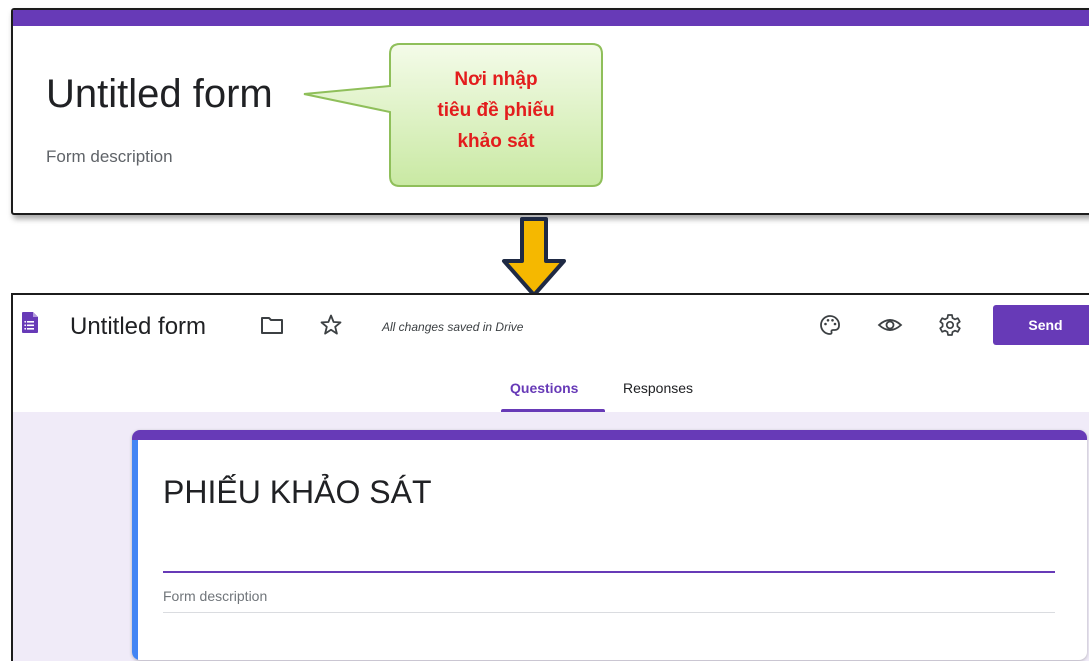 The height and width of the screenshot is (661, 1089). Describe the element at coordinates (950, 325) in the screenshot. I see `gear-icon` at that location.